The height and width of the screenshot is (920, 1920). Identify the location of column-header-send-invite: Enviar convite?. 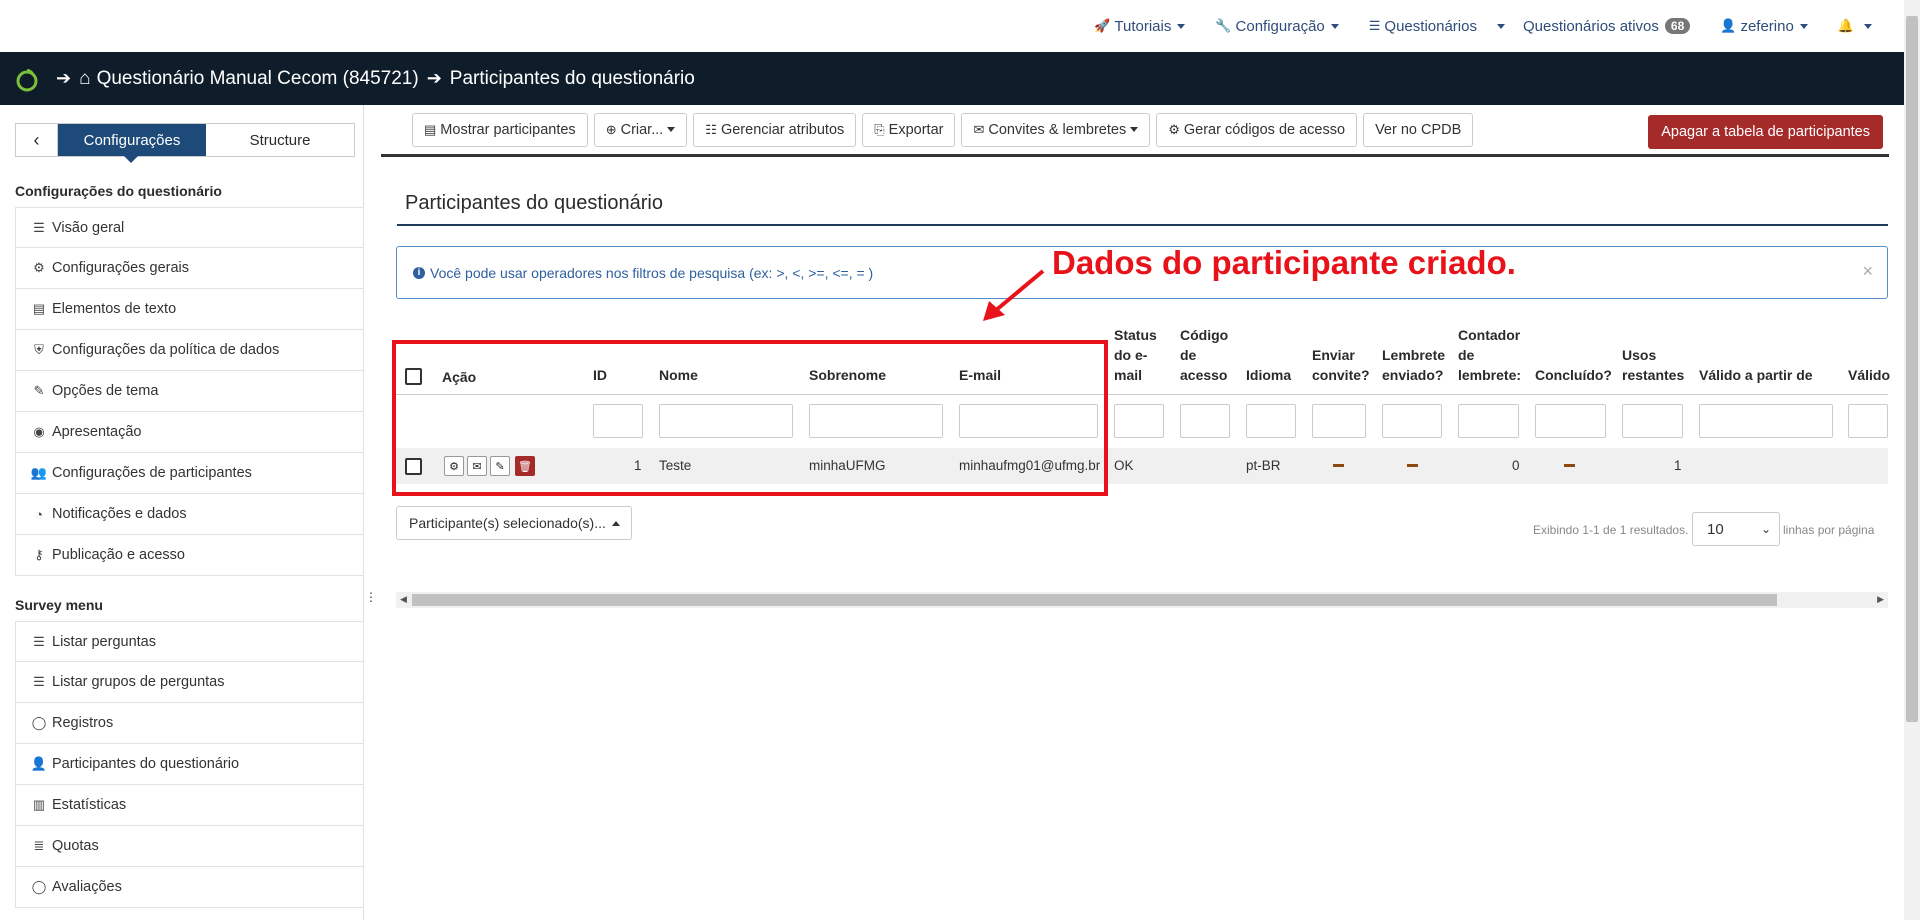
(1341, 365).